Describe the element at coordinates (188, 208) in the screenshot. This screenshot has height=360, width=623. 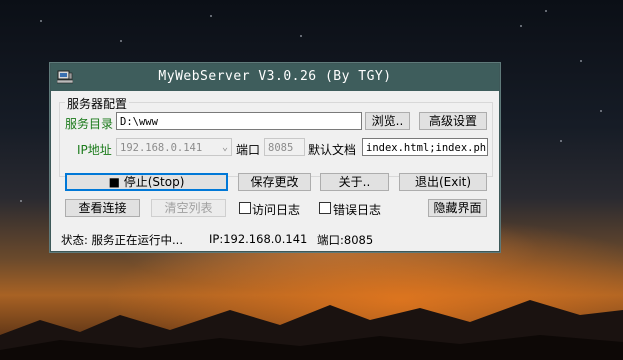
I see `clear-list-button: 清空列表` at that location.